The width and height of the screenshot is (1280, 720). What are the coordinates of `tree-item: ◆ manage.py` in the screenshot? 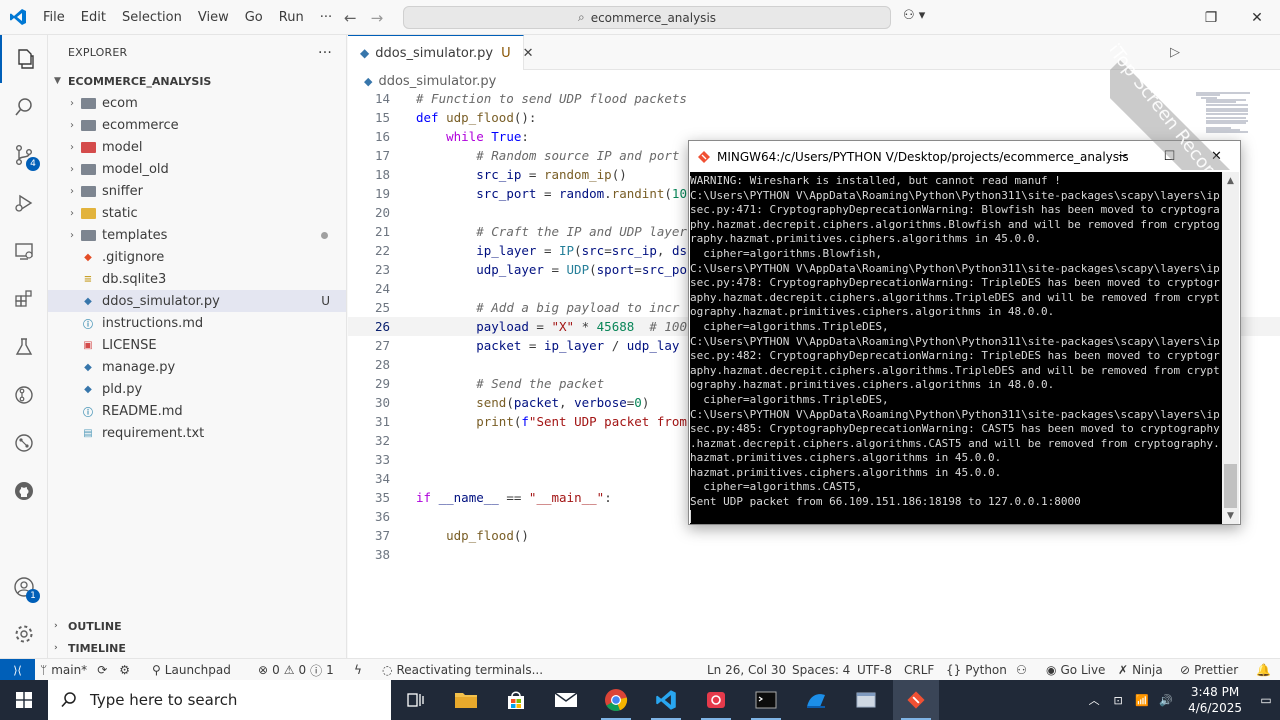 It's located at (197, 367).